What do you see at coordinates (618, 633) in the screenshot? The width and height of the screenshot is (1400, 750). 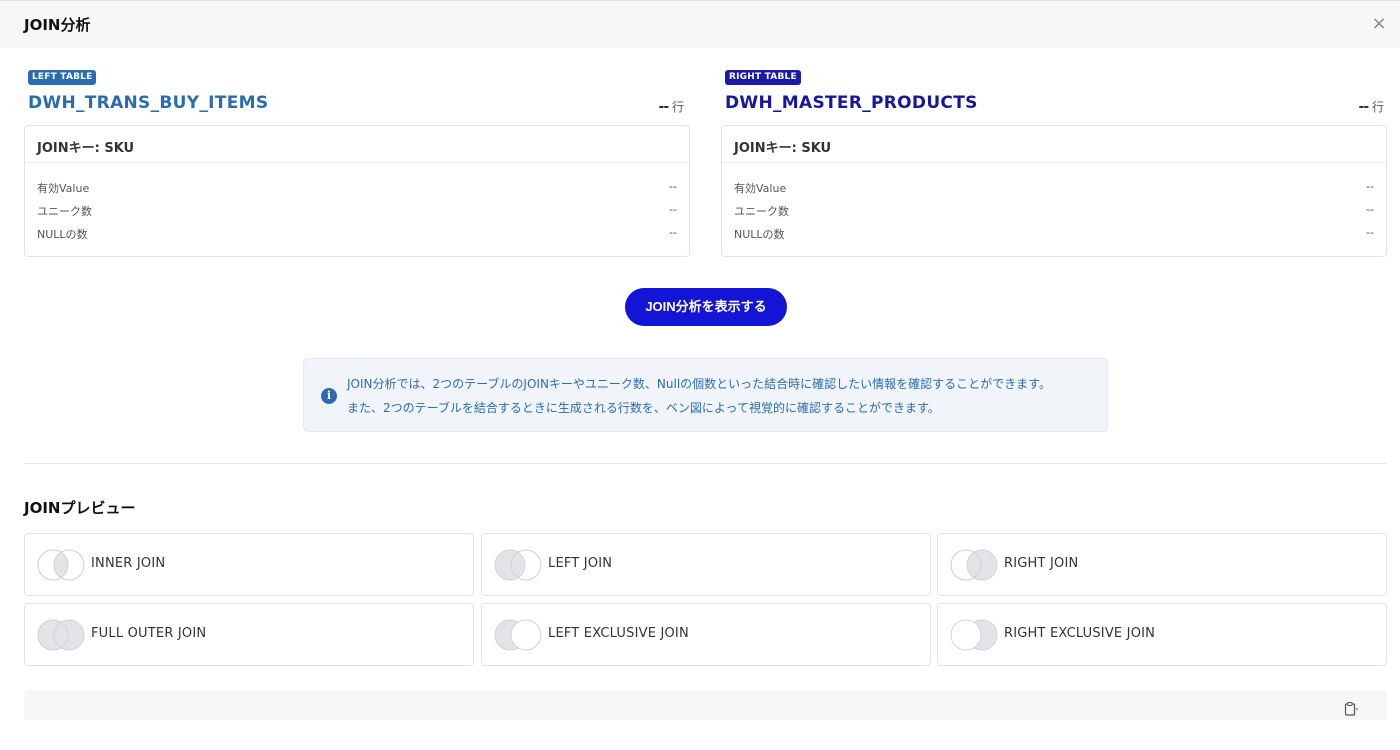 I see `join-label: LEFT EXCLUSIVE JOIN` at bounding box center [618, 633].